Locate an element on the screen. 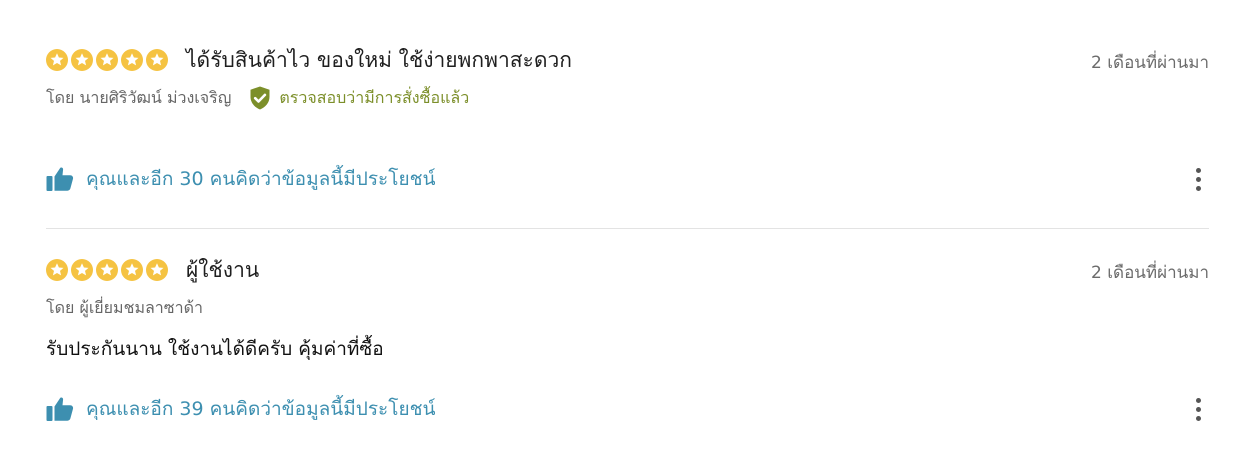 The width and height of the screenshot is (1251, 471). verified-purchase-badge: ตรวจสอบว่ามีการสั่งซื้อแล้ว is located at coordinates (358, 98).